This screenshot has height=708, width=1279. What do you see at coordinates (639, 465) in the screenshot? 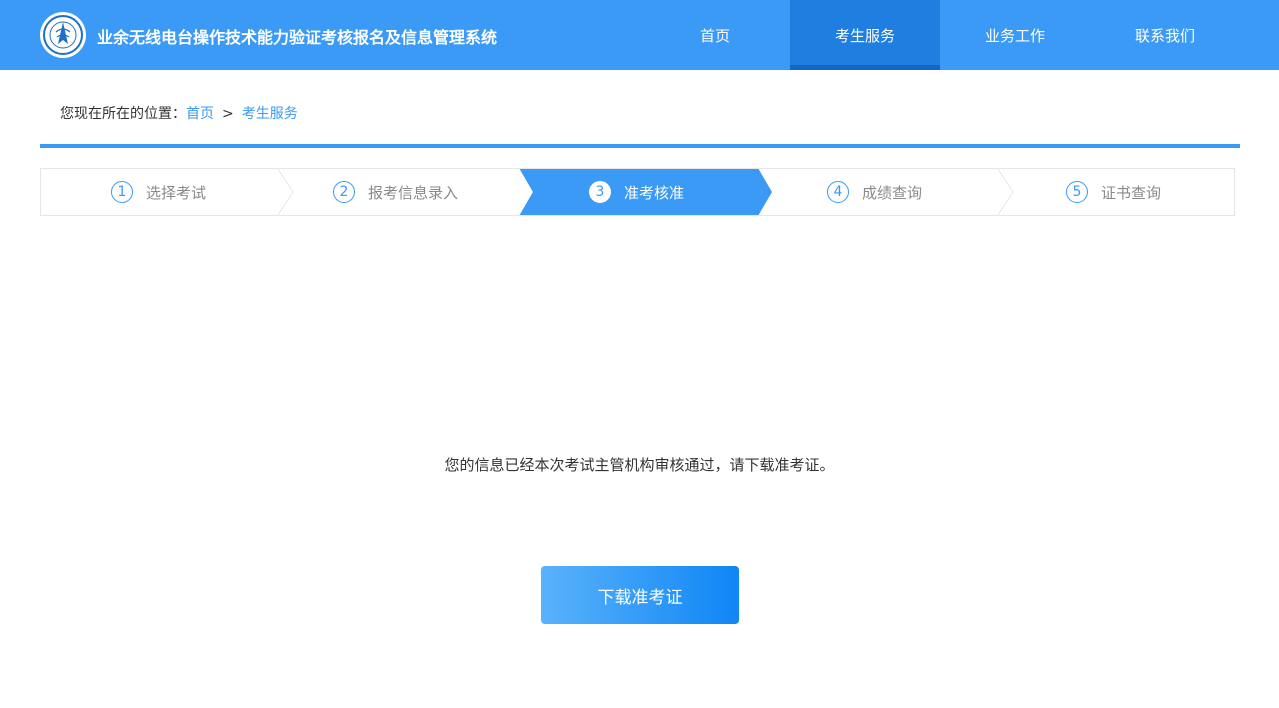
I see `approval-message: 您的信息已经本次考试主管机构审核通过，请下载准考证。` at bounding box center [639, 465].